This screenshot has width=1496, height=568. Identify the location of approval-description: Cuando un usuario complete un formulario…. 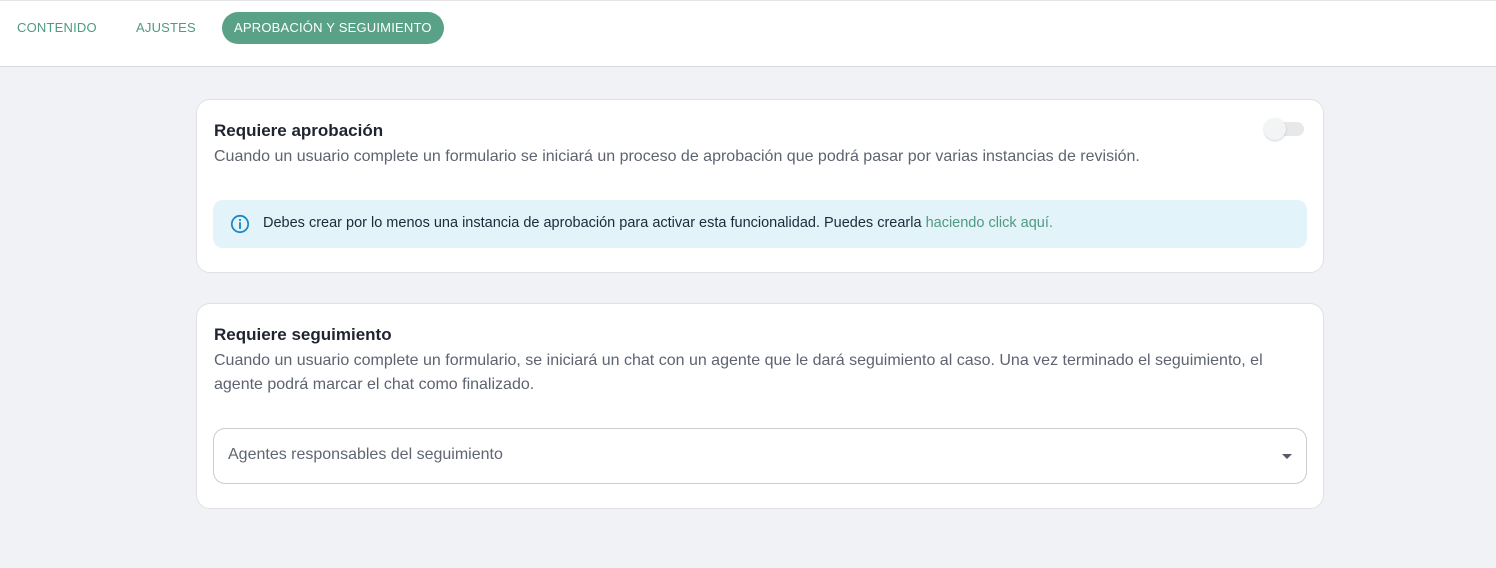
(677, 156).